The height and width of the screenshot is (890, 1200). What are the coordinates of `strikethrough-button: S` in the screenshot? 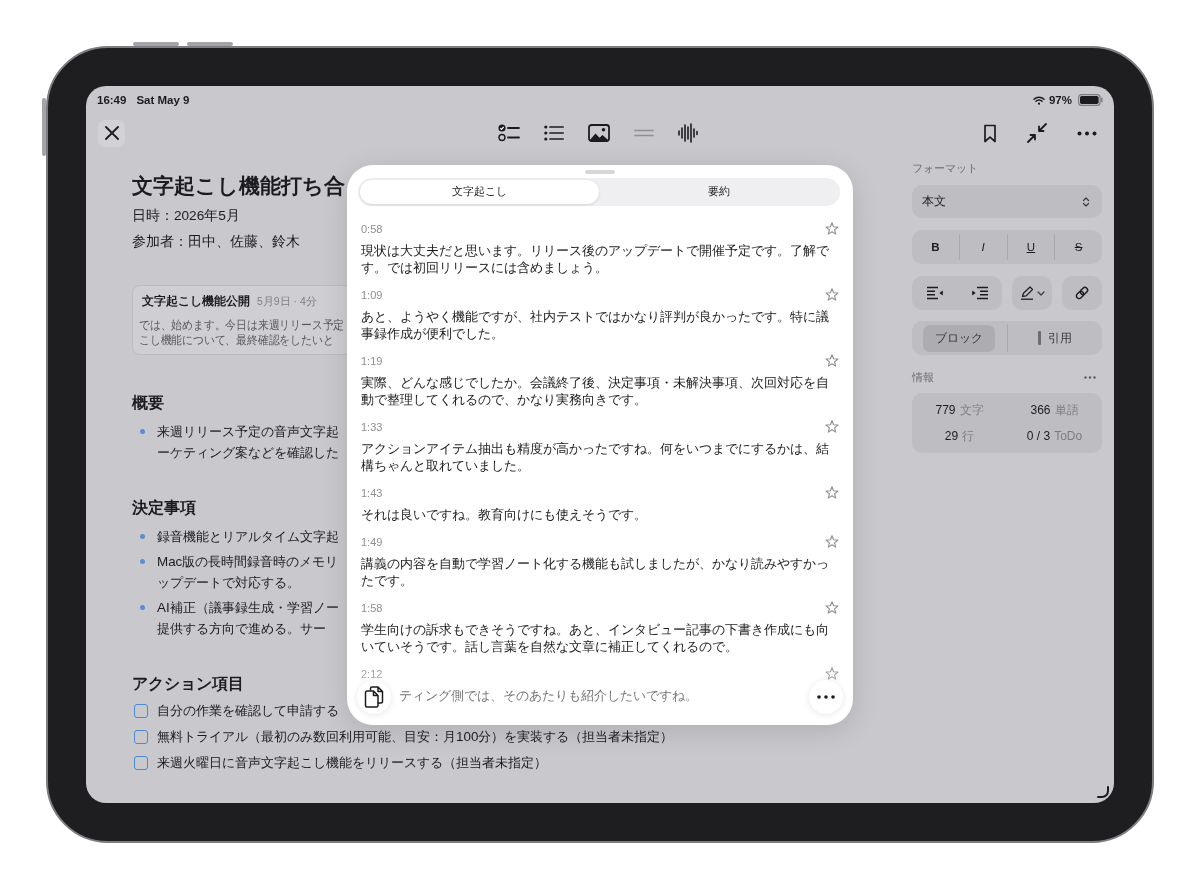 It's located at (1078, 247).